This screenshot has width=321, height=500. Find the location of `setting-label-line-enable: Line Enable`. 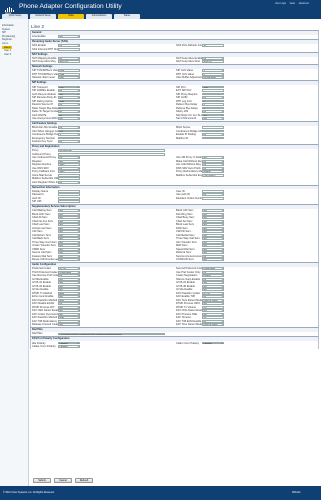

setting-label-line-enable: Line Enable is located at coordinates (39, 37).